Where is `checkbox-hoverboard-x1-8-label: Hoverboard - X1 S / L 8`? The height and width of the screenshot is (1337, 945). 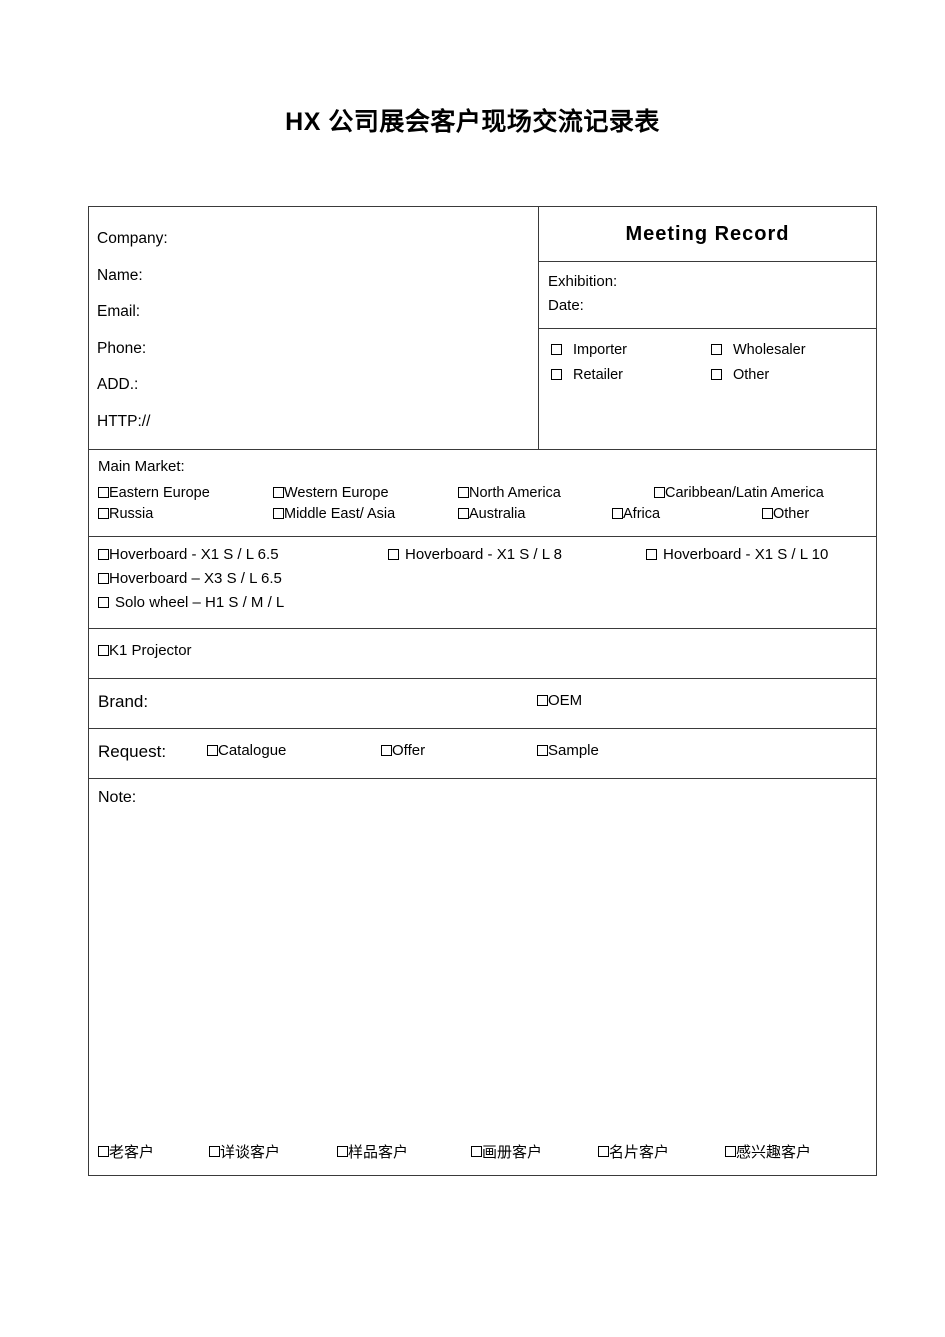 checkbox-hoverboard-x1-8-label: Hoverboard - X1 S / L 8 is located at coordinates (484, 554).